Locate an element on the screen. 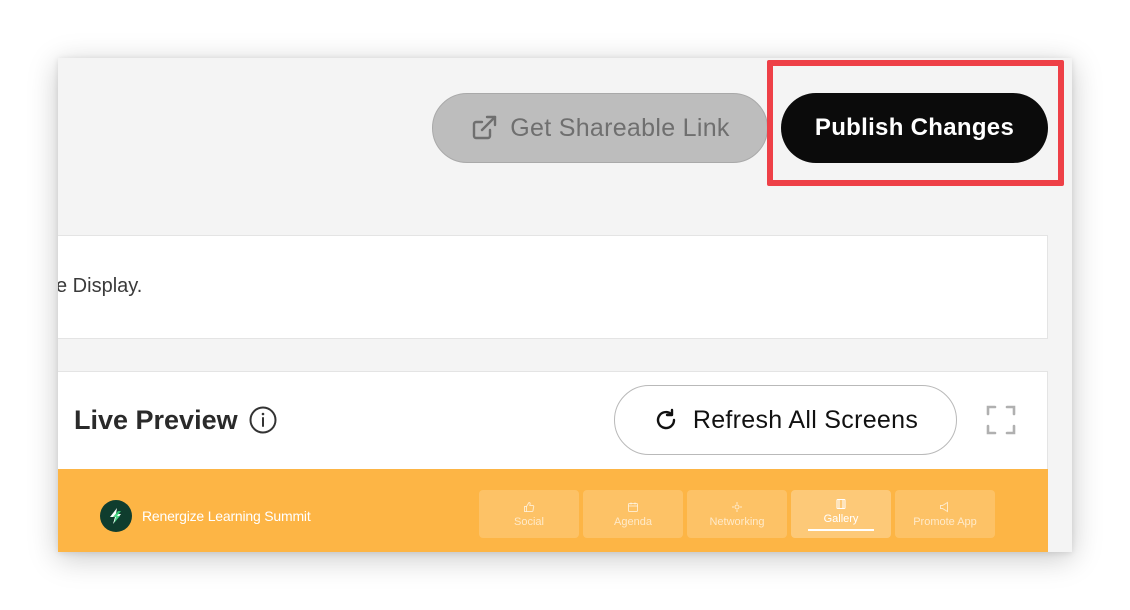  get-shareable-link-label: Get Shareable Link is located at coordinates (620, 127).